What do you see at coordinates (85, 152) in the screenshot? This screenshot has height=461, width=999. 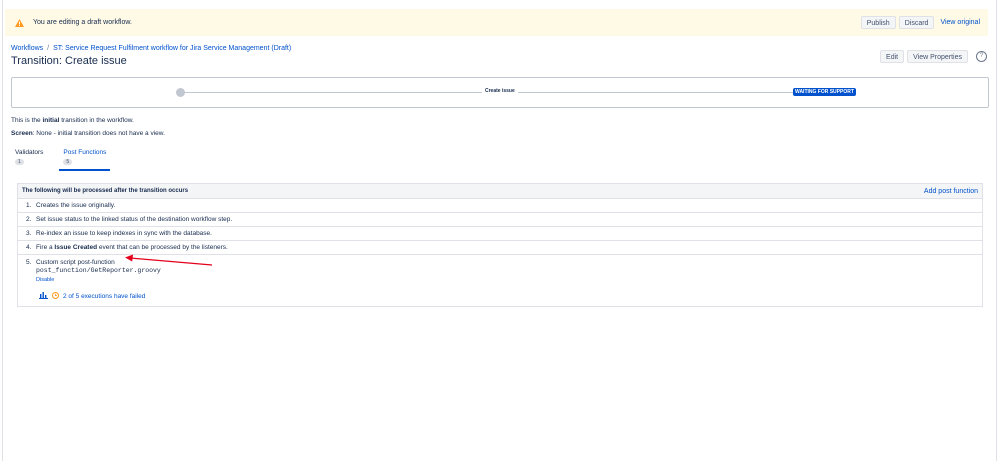 I see `tab-post-functions-label: Post Functions` at bounding box center [85, 152].